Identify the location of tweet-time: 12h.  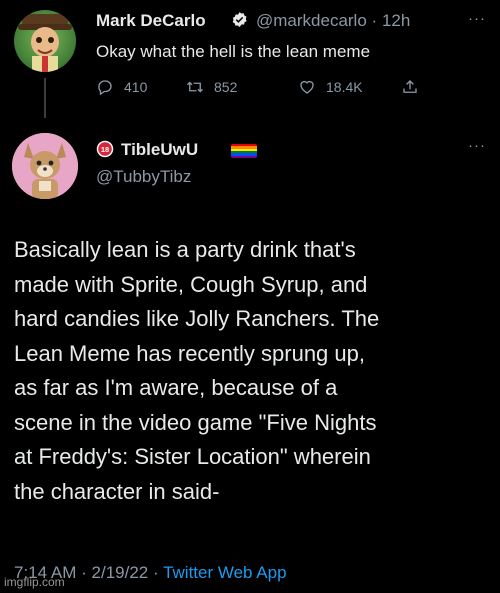
(396, 20).